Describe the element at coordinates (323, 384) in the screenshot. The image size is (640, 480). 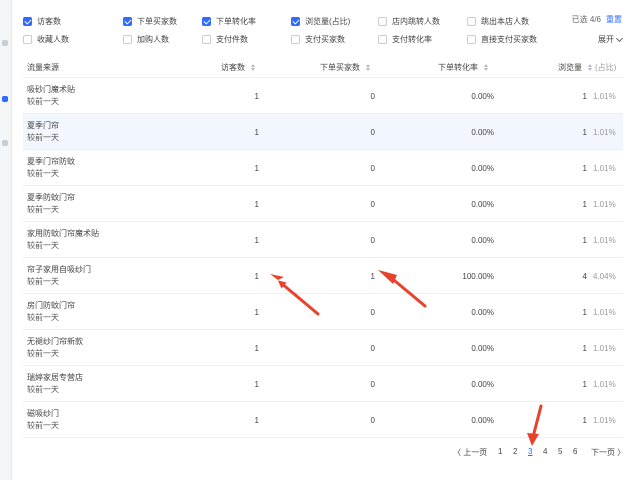
I see `table-row: 瑞婷家居专营店 较前一天 1 0 0.00% 1 1.01%` at that location.